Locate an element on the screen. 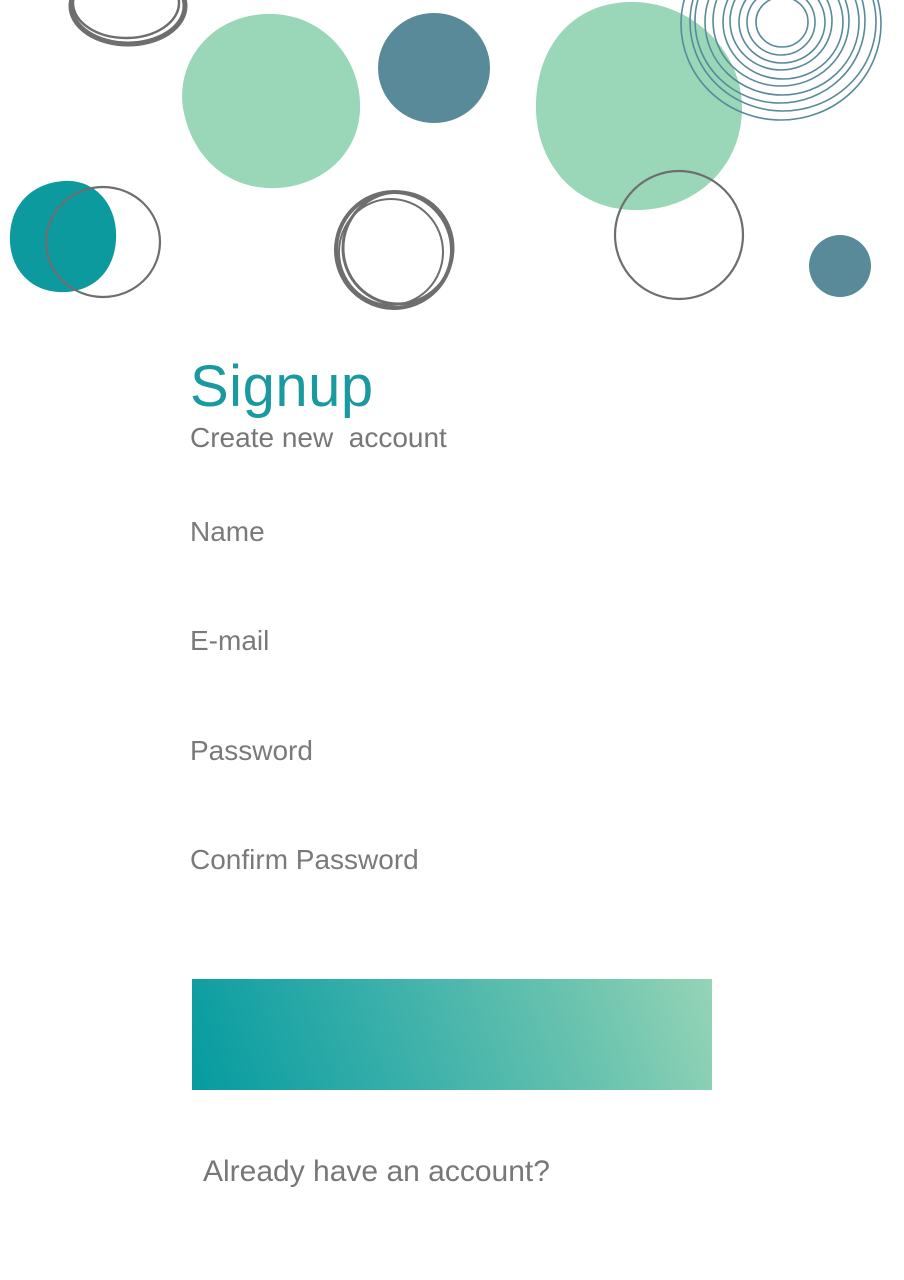 This screenshot has height=1280, width=904. page-subtitle: Create new account is located at coordinates (318, 437).